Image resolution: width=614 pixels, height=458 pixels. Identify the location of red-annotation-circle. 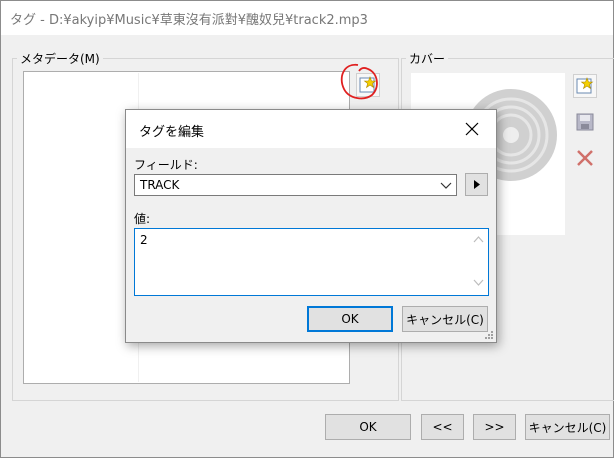
(359, 82).